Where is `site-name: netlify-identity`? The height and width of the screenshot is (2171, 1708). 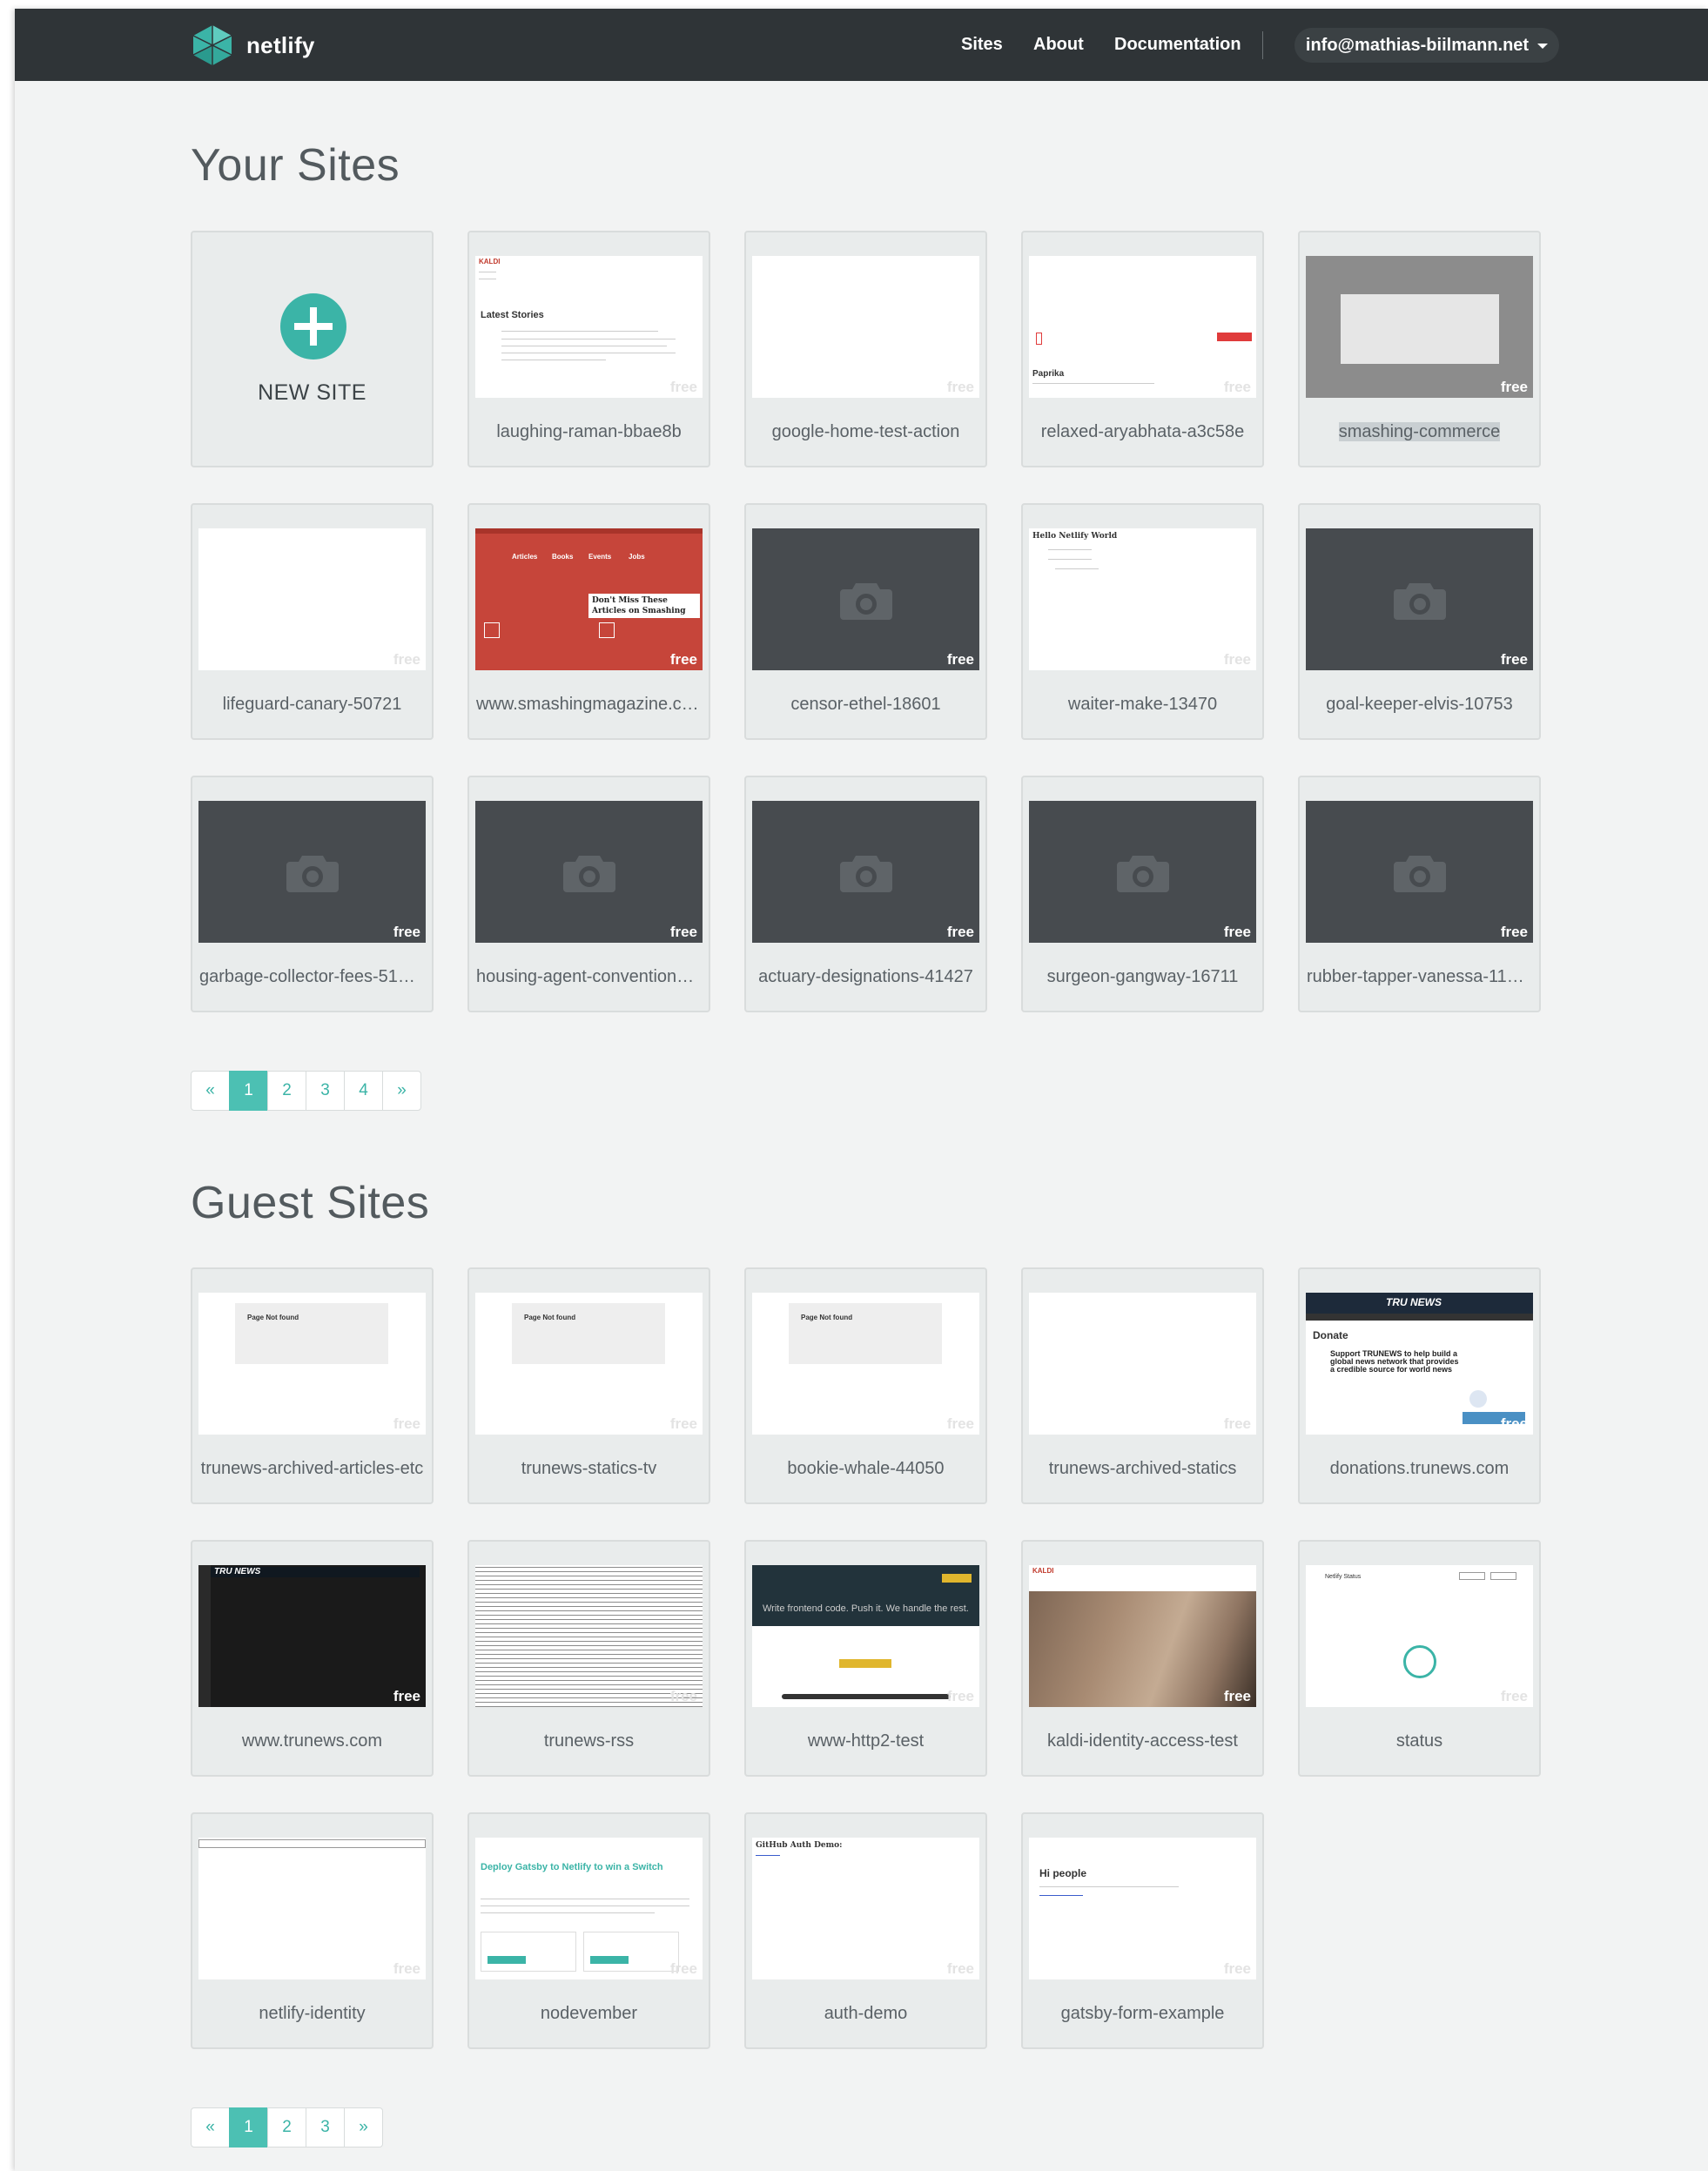
site-name: netlify-identity is located at coordinates (312, 2014).